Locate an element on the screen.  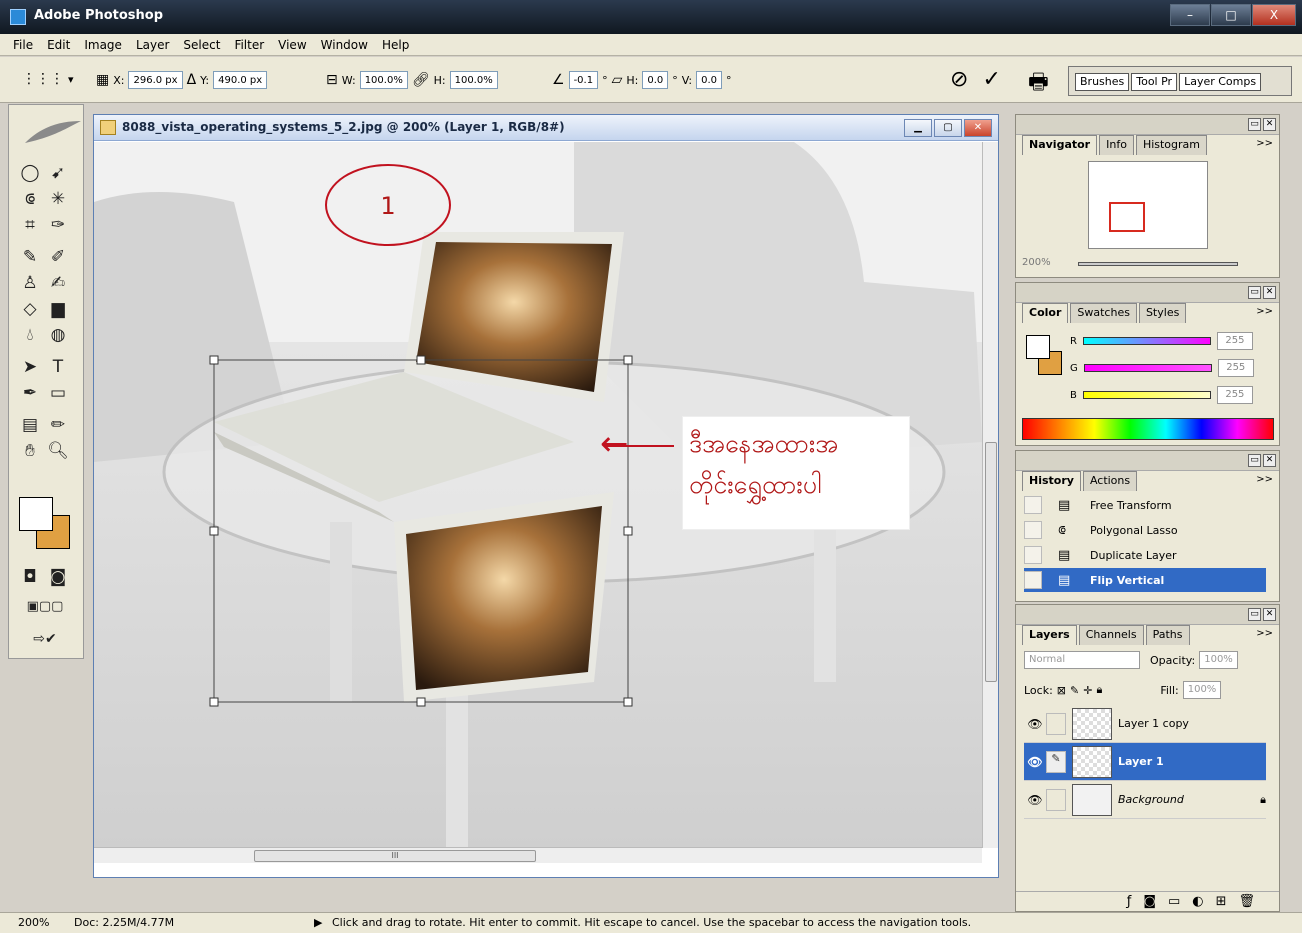
eyedropper-icon: ✏ is located at coordinates (58, 425).